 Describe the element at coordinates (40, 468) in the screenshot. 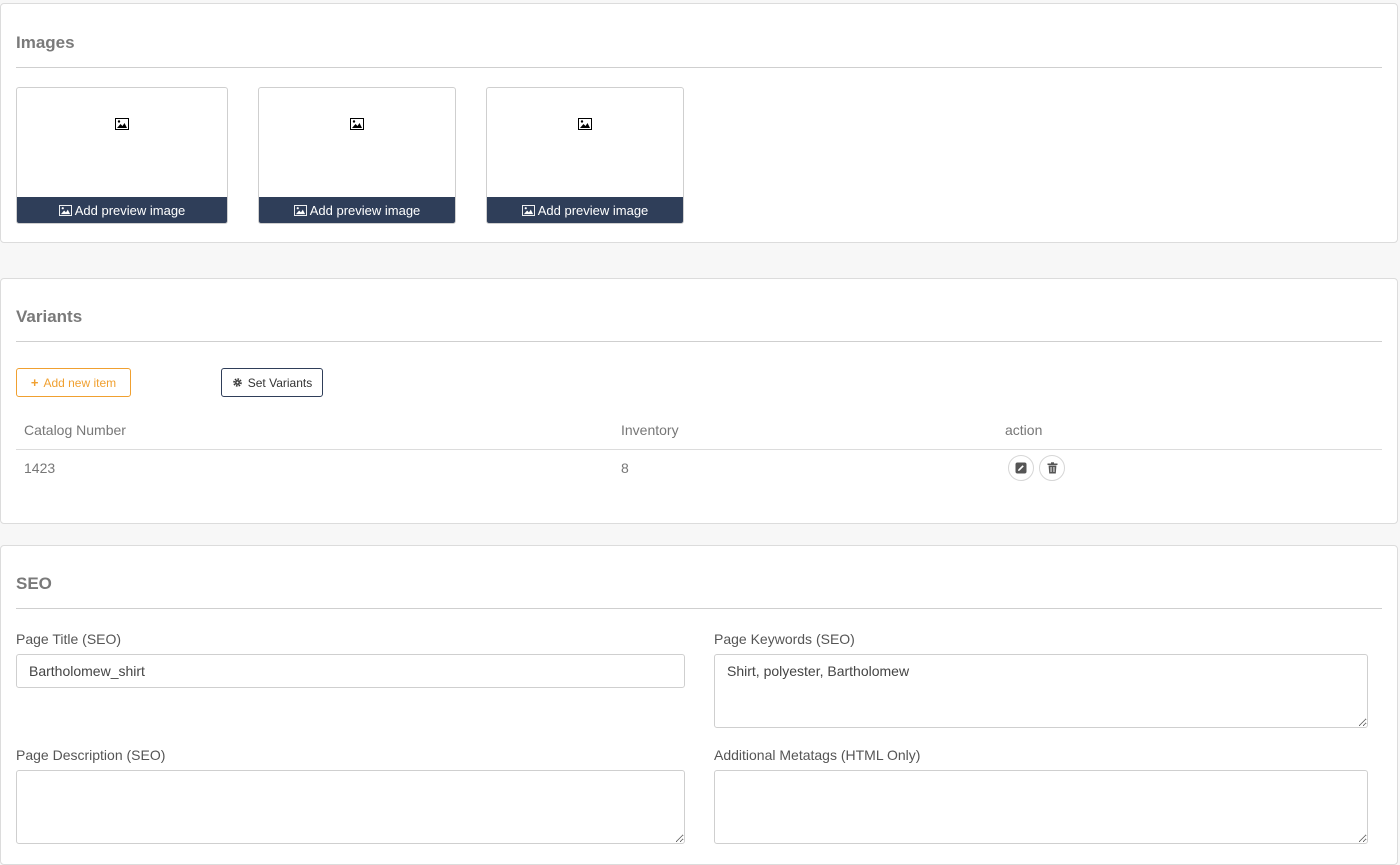

I see `catalog-number-cell: 1423` at that location.